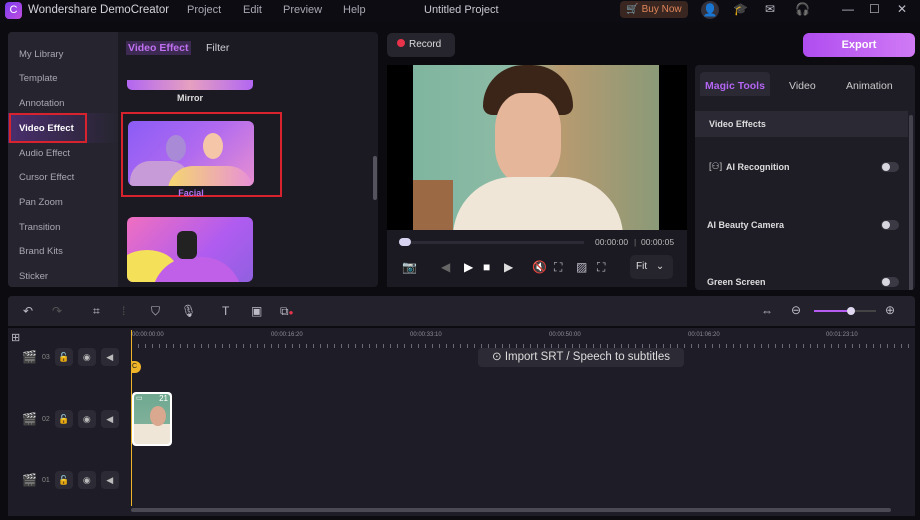 The image size is (920, 520). I want to click on green-screen-label: Green Screen, so click(736, 282).